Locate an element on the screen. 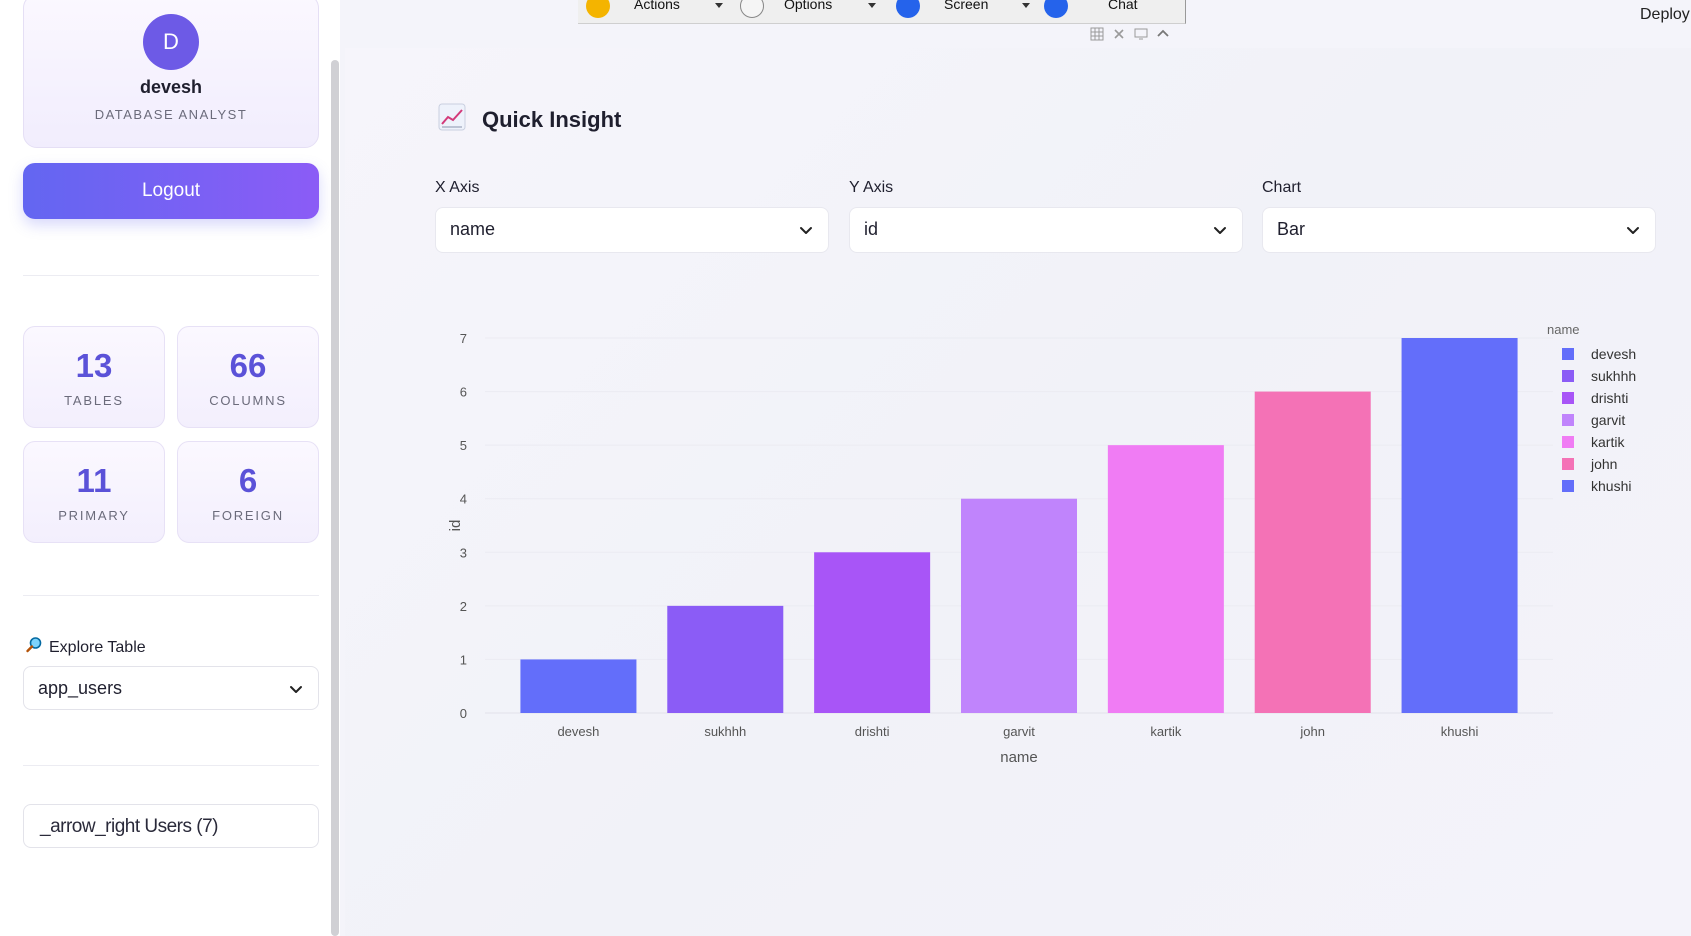 The height and width of the screenshot is (936, 1691). stat-card-primary: 11 PRIMARY is located at coordinates (94, 492).